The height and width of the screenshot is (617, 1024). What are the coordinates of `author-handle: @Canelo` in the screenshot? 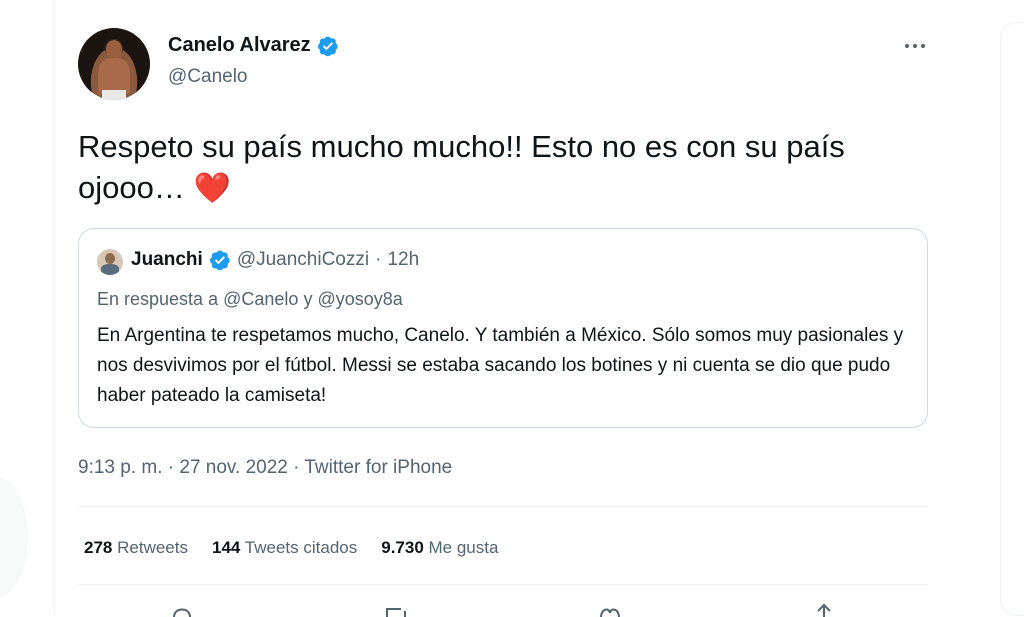 It's located at (208, 77).